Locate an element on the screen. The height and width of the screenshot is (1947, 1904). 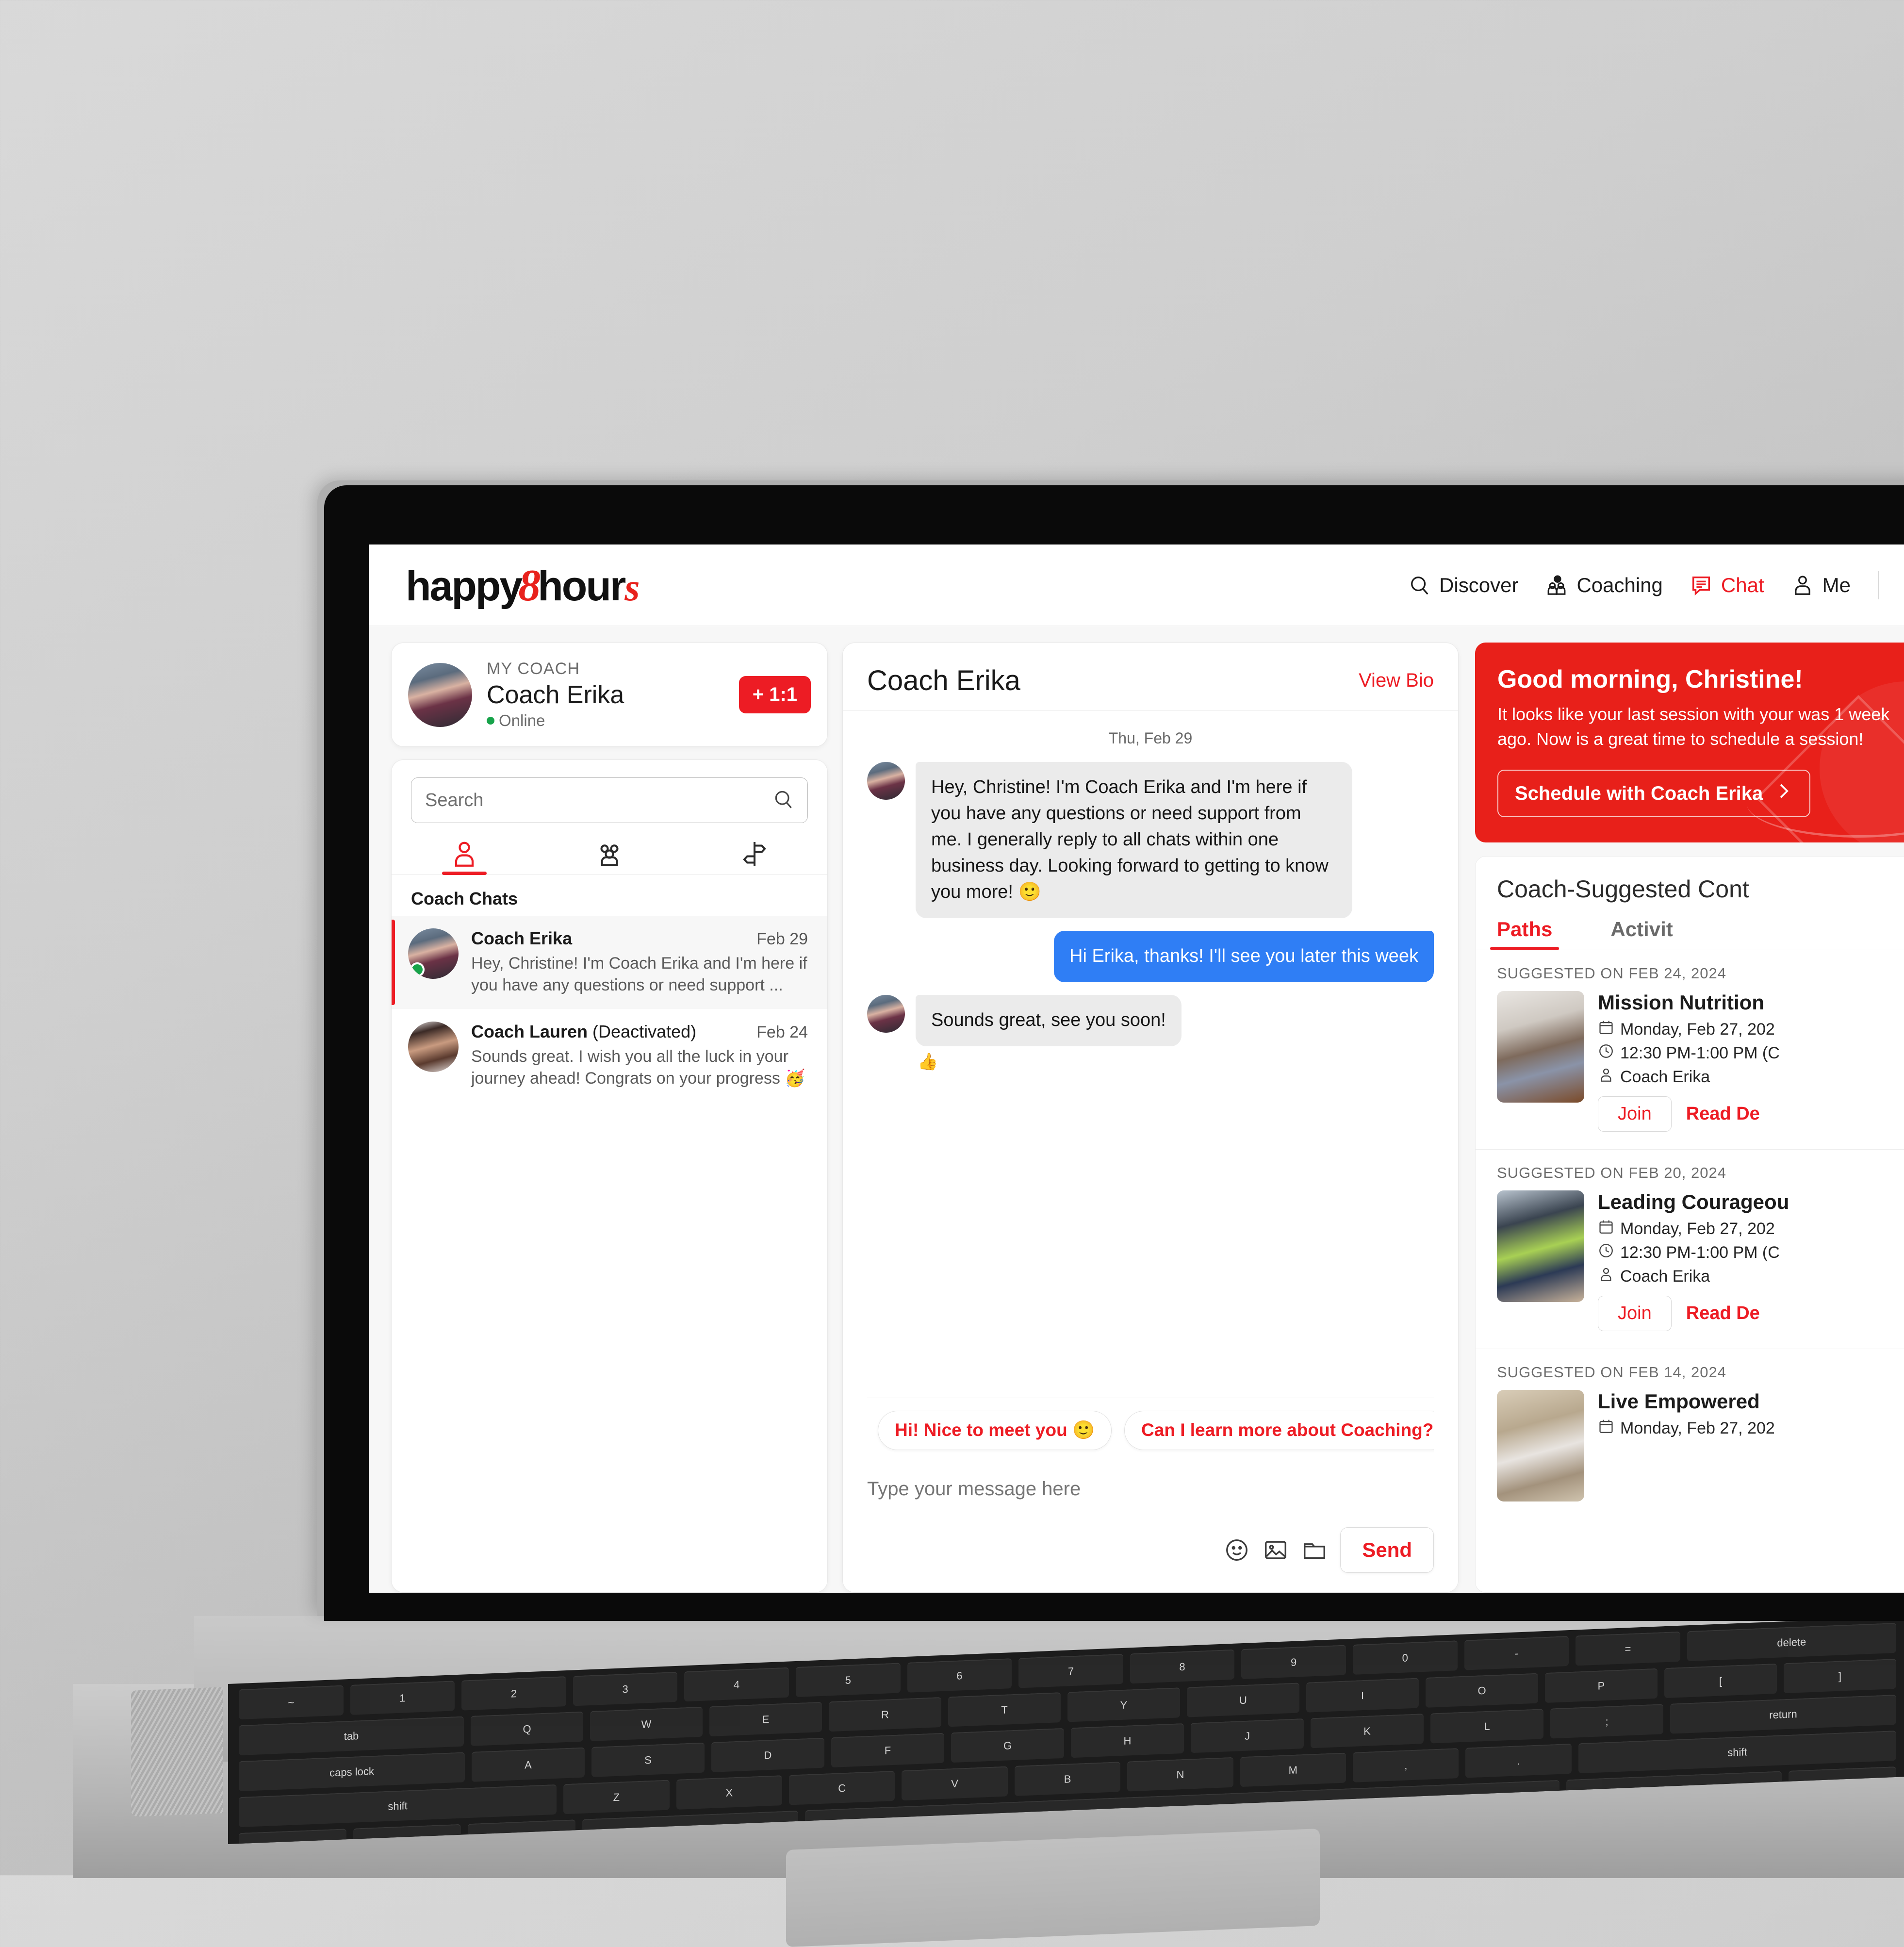
folder-icon is located at coordinates (1314, 1550).